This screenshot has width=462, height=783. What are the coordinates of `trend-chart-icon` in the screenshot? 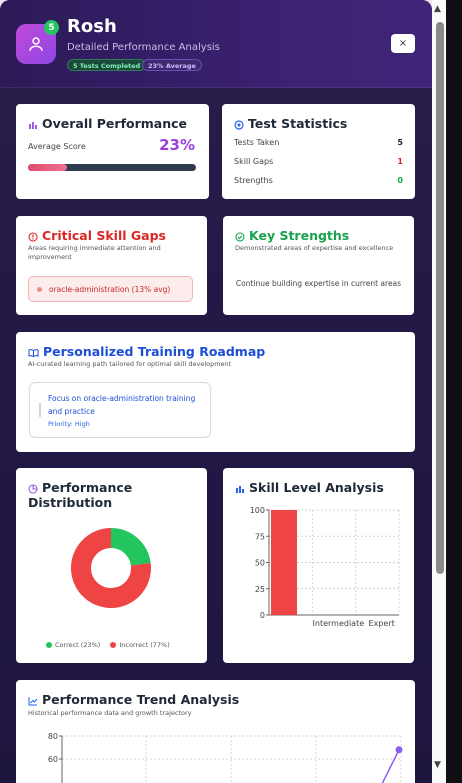 It's located at (33, 700).